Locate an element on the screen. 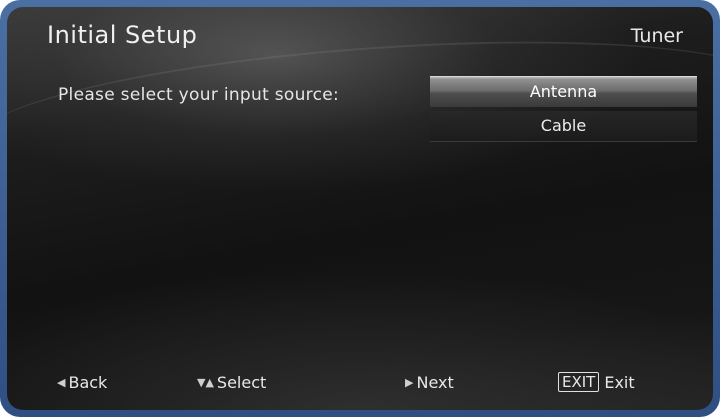  select-label: Select is located at coordinates (241, 382).